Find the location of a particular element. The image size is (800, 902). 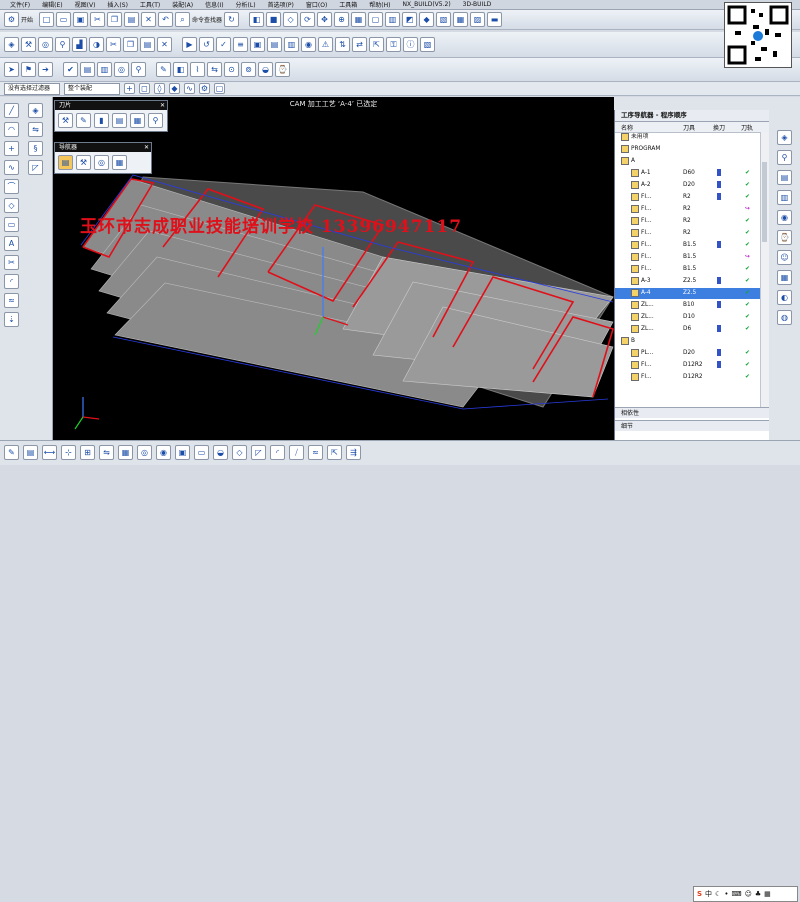

feed-icon: ⇅ is located at coordinates (342, 44).